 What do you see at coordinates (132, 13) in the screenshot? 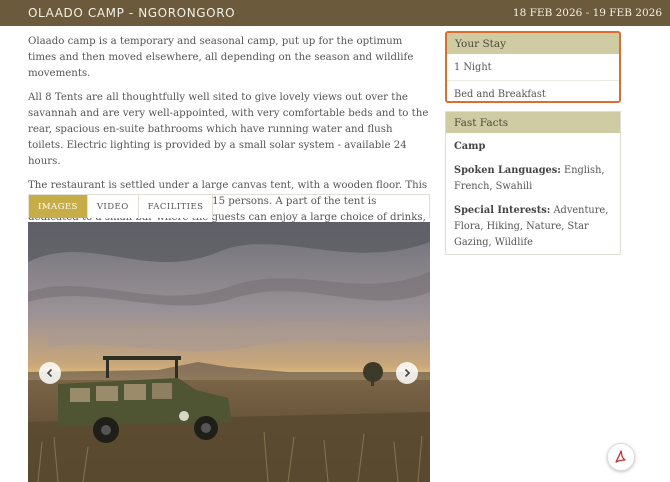
I see `camp-title: OLAADO CAMP - NGORONGORO` at bounding box center [132, 13].